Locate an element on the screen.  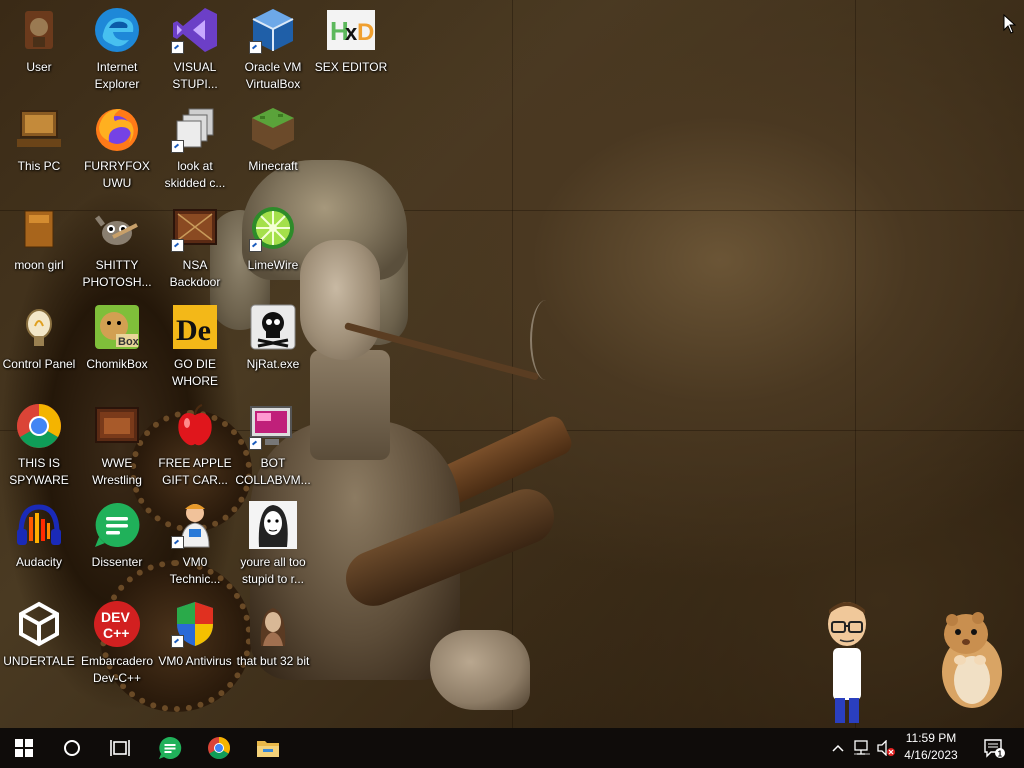
apple-icon is located at coordinates (195, 426).